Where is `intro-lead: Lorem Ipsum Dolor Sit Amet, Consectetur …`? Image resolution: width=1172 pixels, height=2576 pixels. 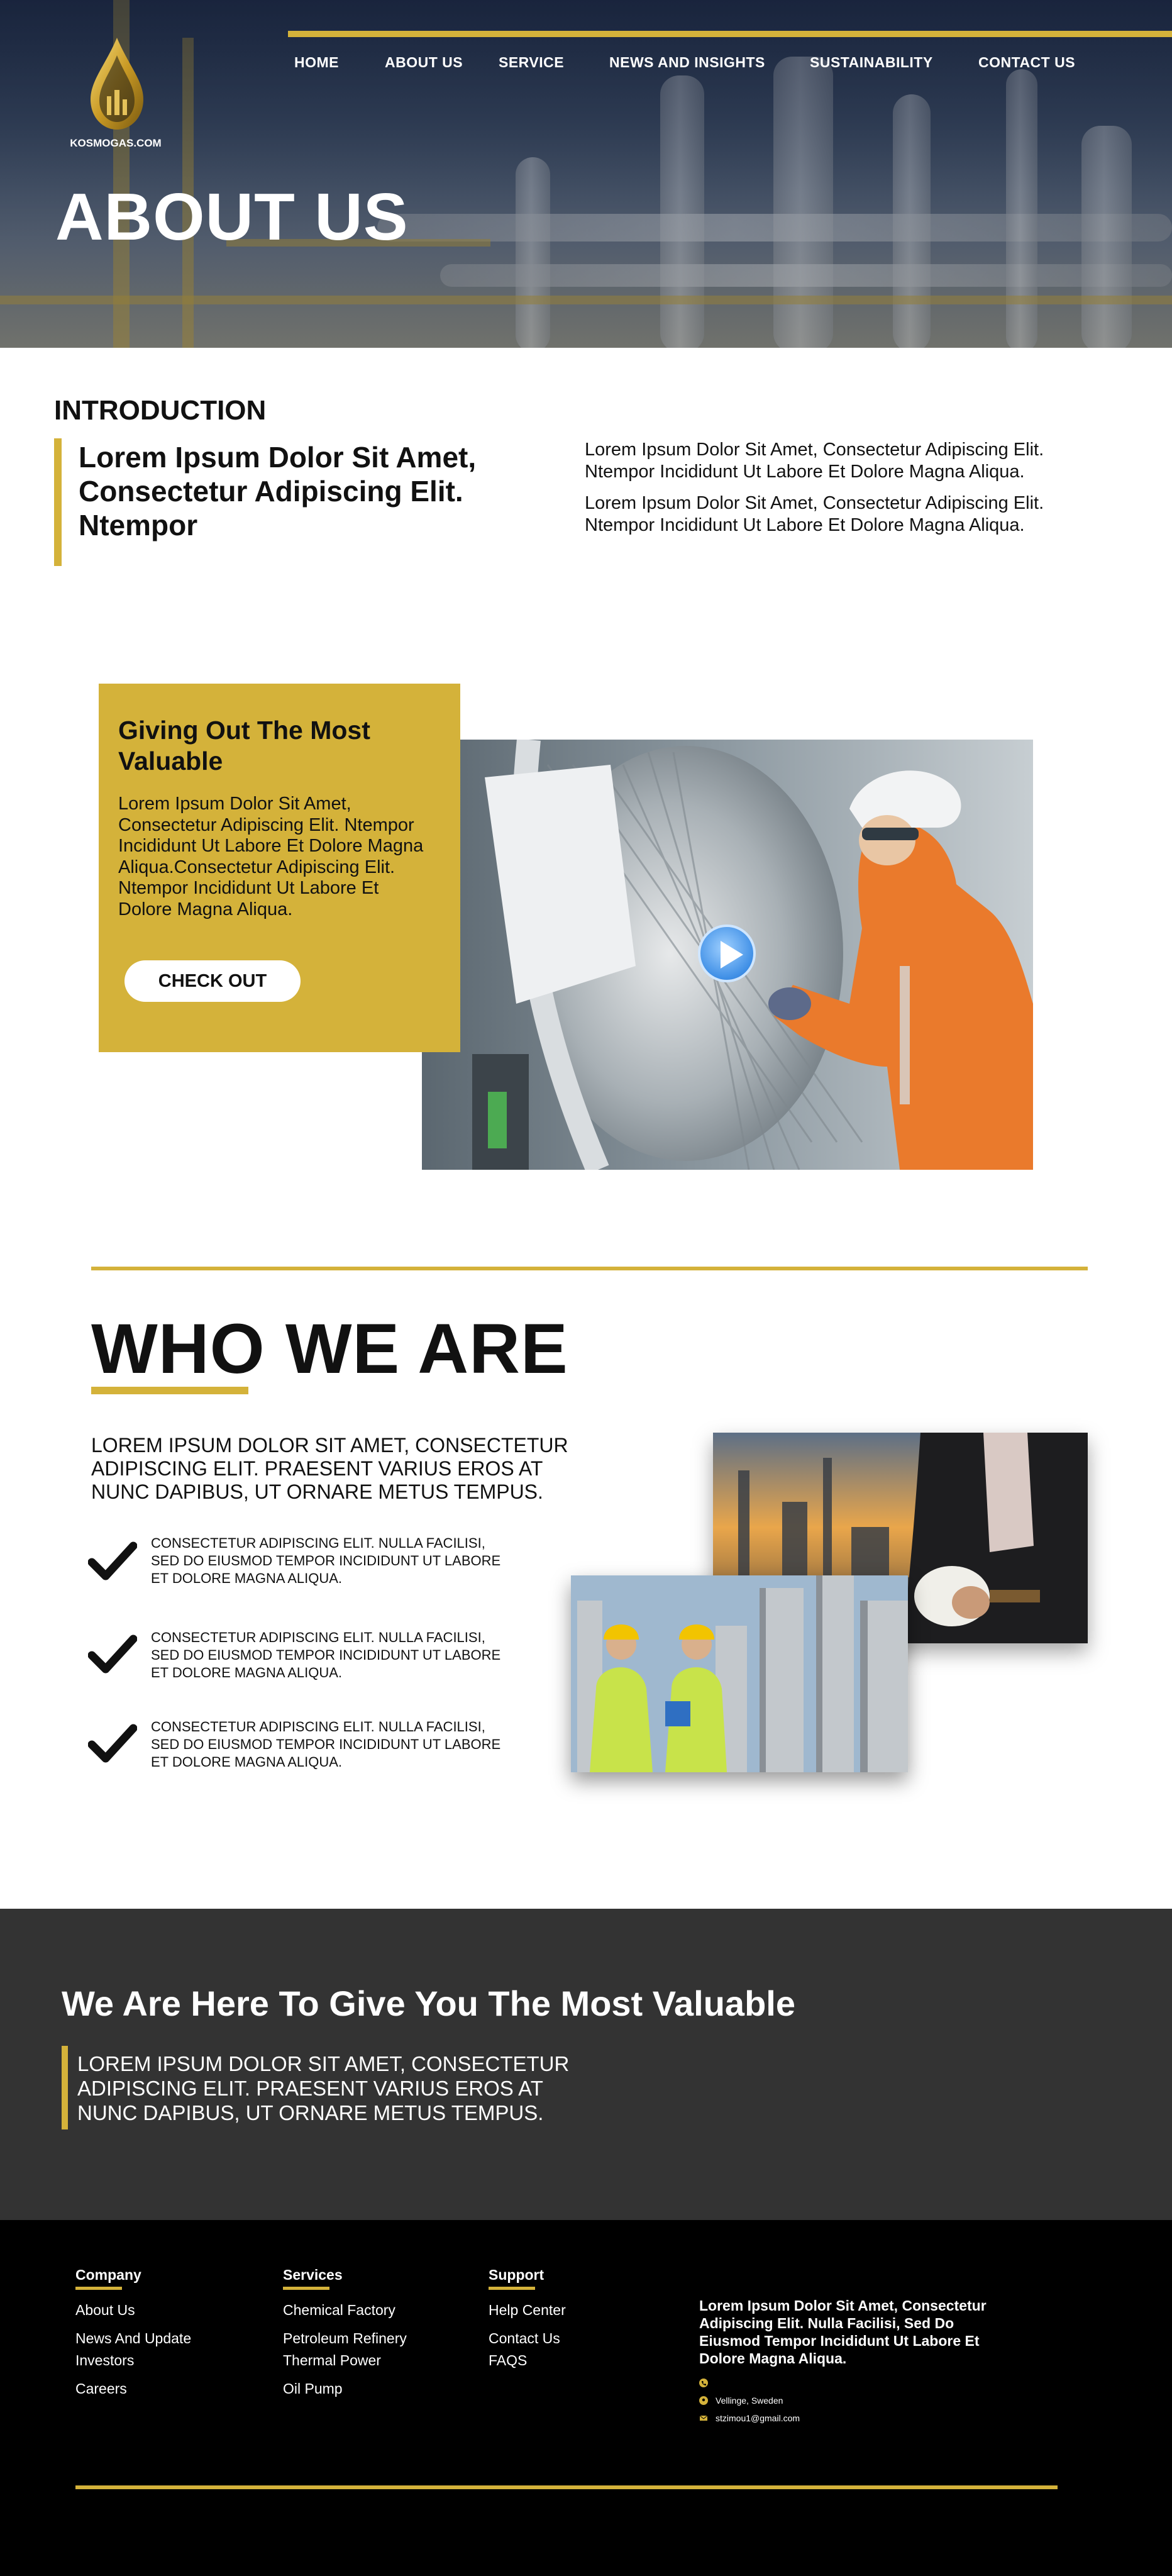
intro-lead: Lorem Ipsum Dolor Sit Amet, Consectetur … is located at coordinates (278, 491).